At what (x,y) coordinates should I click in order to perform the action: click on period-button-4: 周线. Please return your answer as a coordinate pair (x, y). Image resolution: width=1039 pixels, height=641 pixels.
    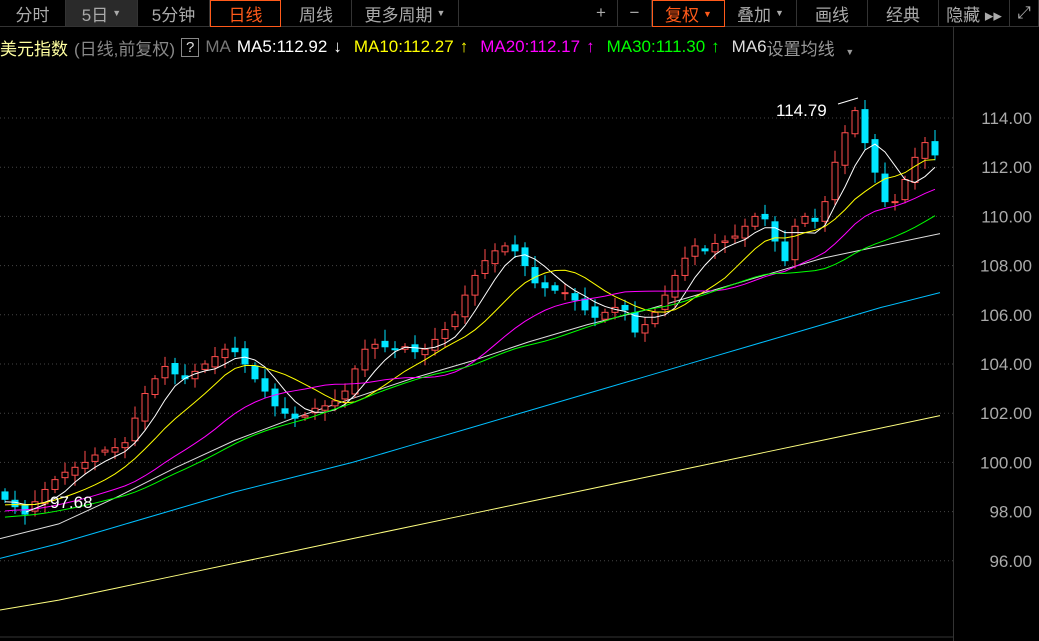
    Looking at the image, I should click on (316, 13).